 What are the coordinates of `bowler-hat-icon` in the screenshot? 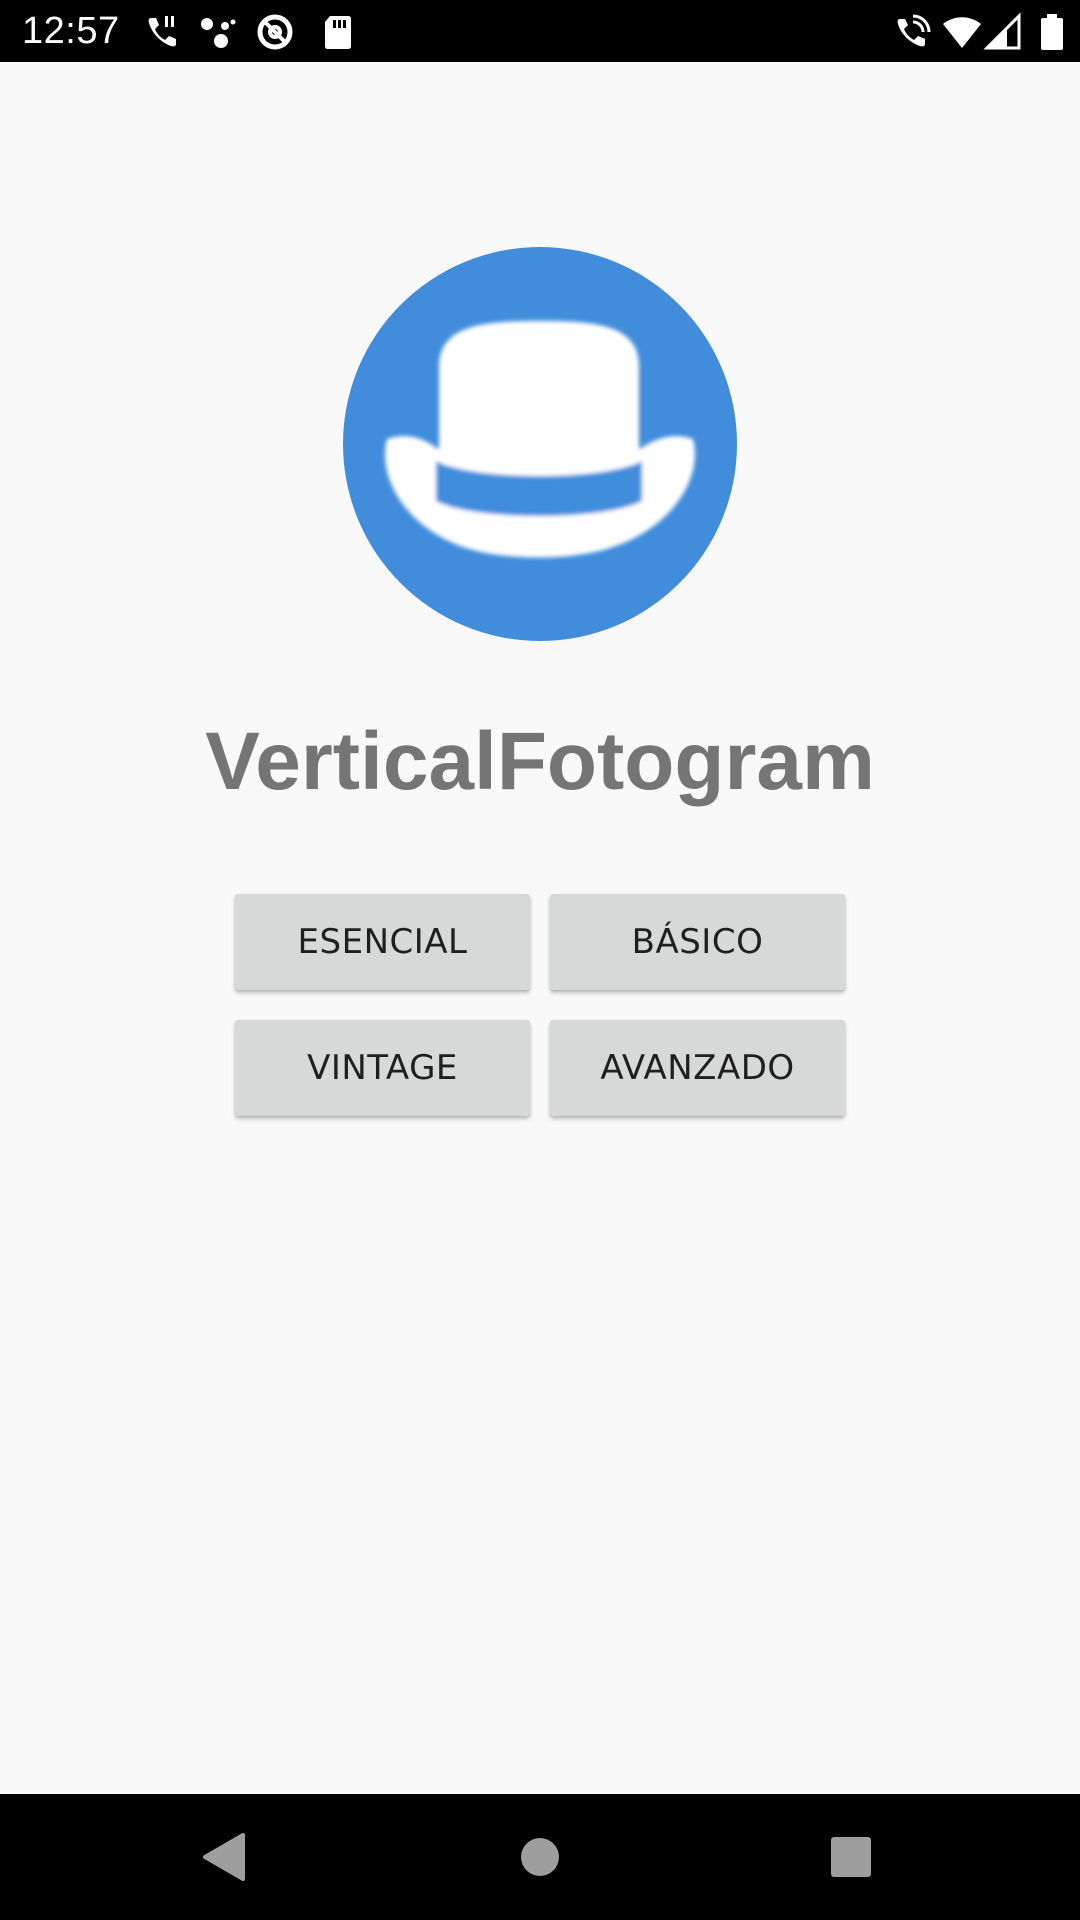 It's located at (540, 444).